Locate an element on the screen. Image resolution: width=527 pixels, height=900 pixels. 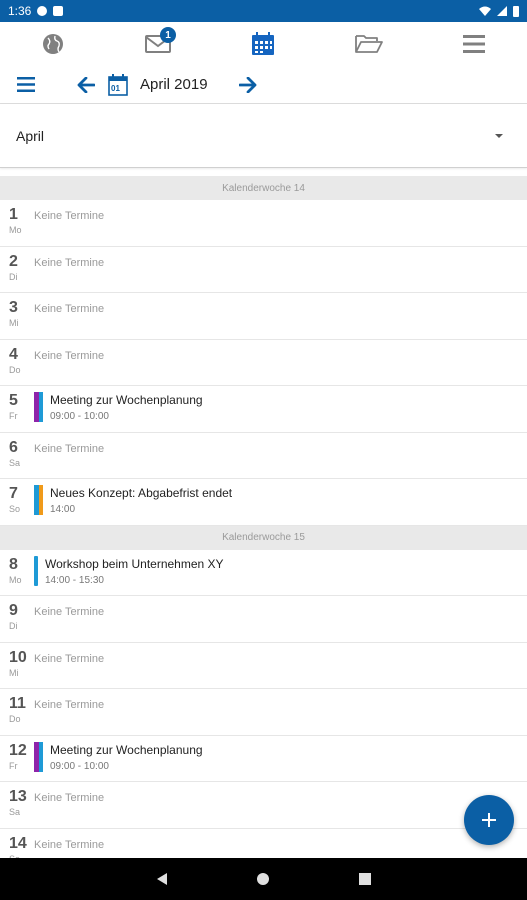
day-row: 10 Mi Keine Termine is located at coordinates (263, 666).